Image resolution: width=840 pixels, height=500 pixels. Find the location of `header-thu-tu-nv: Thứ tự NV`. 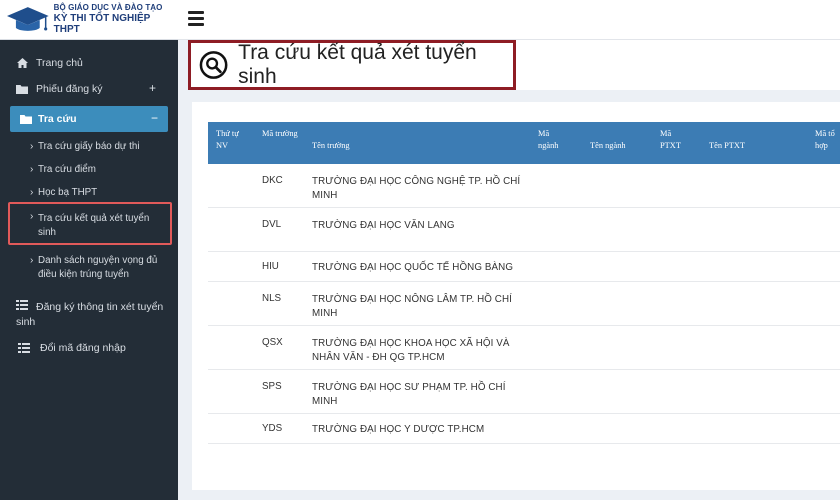

header-thu-tu-nv: Thứ tự NV is located at coordinates (227, 139).